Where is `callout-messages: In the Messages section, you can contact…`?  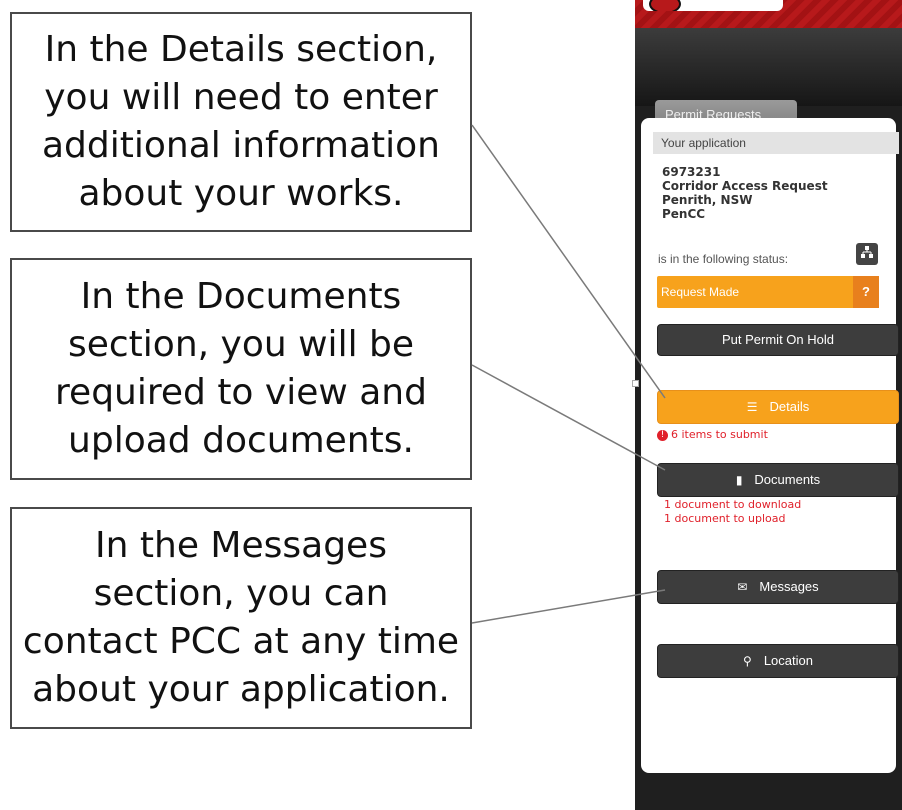 callout-messages: In the Messages section, you can contact… is located at coordinates (241, 618).